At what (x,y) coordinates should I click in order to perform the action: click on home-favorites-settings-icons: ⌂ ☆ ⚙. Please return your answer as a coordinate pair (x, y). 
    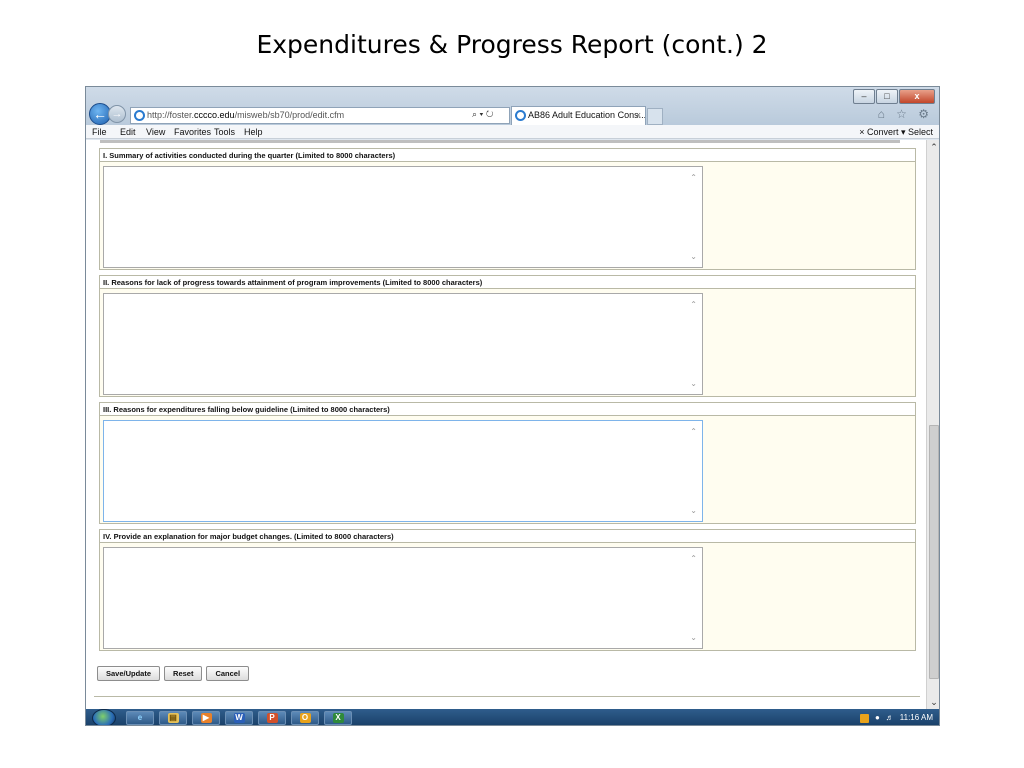
    Looking at the image, I should click on (905, 114).